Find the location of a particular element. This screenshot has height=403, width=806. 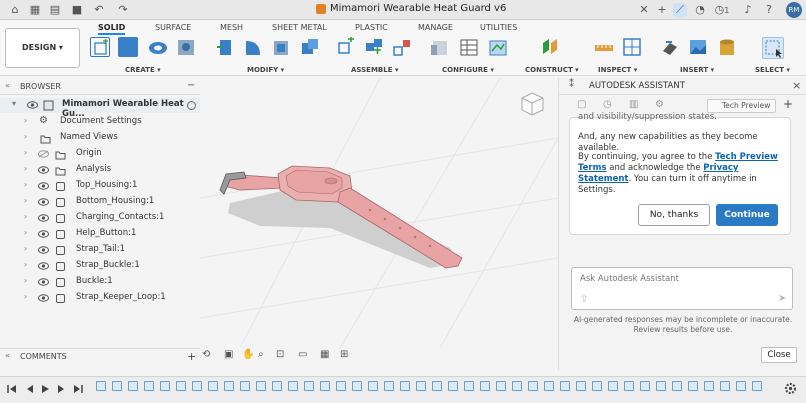

insert-mcmaster-icon is located at coordinates (727, 47).